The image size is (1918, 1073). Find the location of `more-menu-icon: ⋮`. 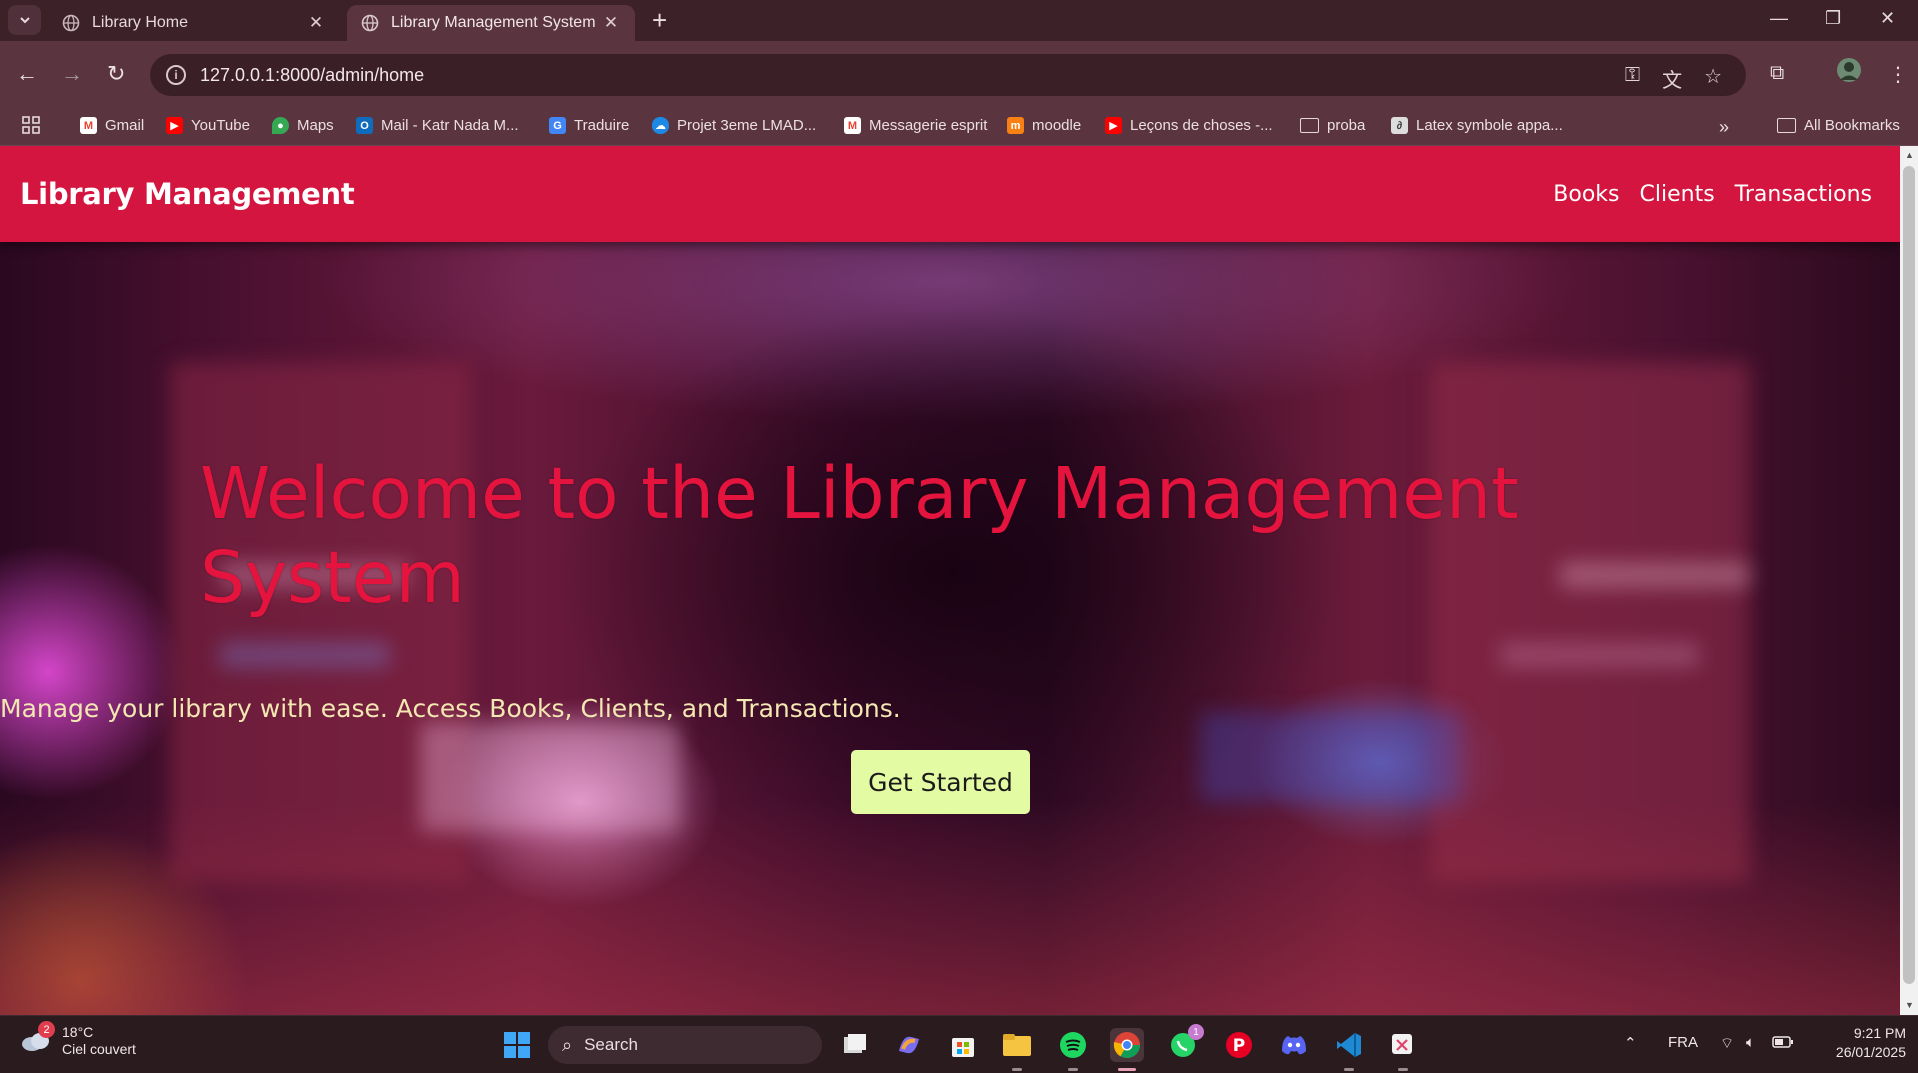

more-menu-icon: ⋮ is located at coordinates (1898, 74).